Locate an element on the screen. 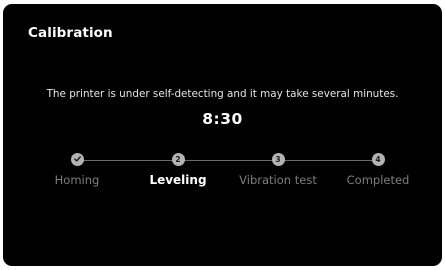 This screenshot has height=270, width=445. step-homing-indicator is located at coordinates (77, 159).